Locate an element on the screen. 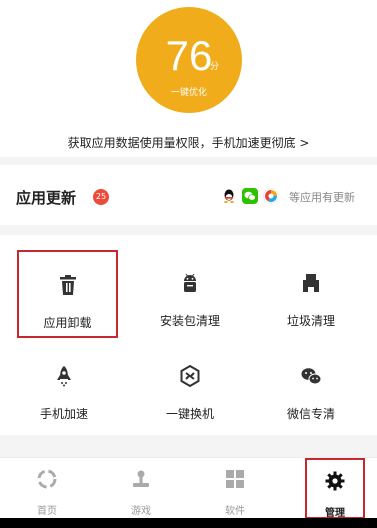 This screenshot has width=377, height=528. dustbin-icon is located at coordinates (311, 283).